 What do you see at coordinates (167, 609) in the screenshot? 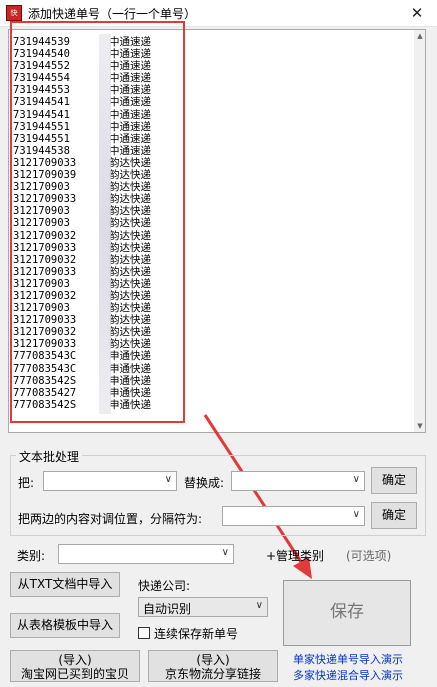
I see `courier-selected-value: 自动识别` at bounding box center [167, 609].